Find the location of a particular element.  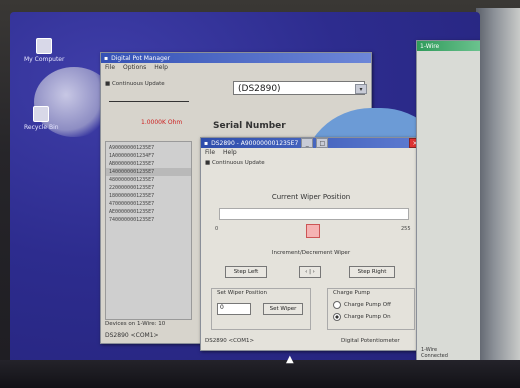

serial-select: (DS2890) is located at coordinates (299, 88).